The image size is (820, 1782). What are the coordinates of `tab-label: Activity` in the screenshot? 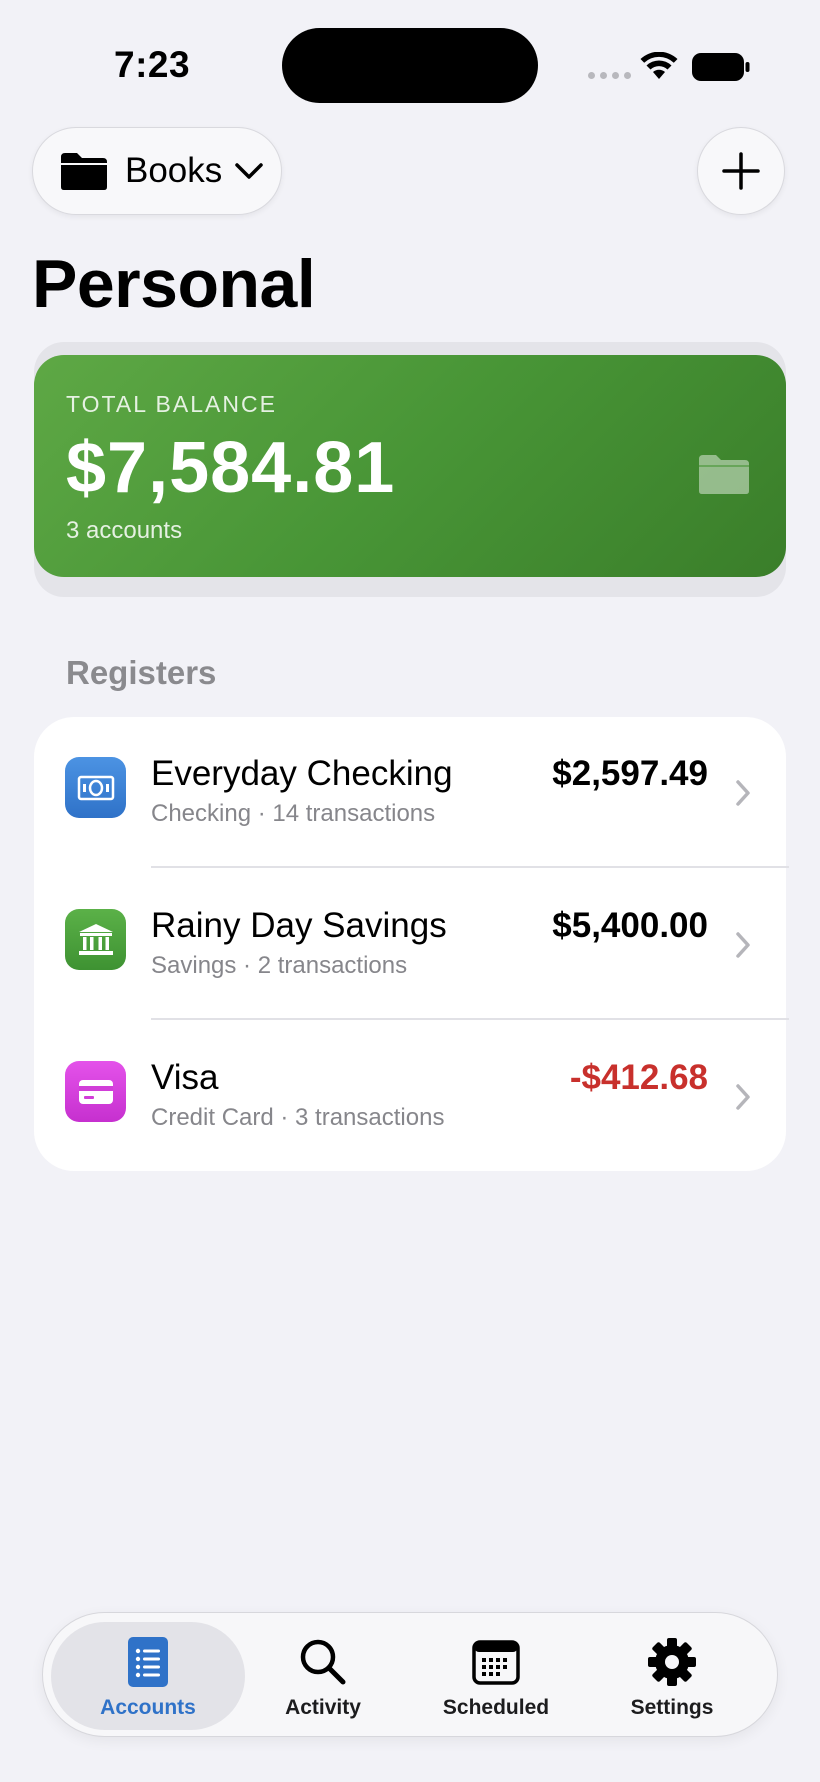 It's located at (323, 1707).